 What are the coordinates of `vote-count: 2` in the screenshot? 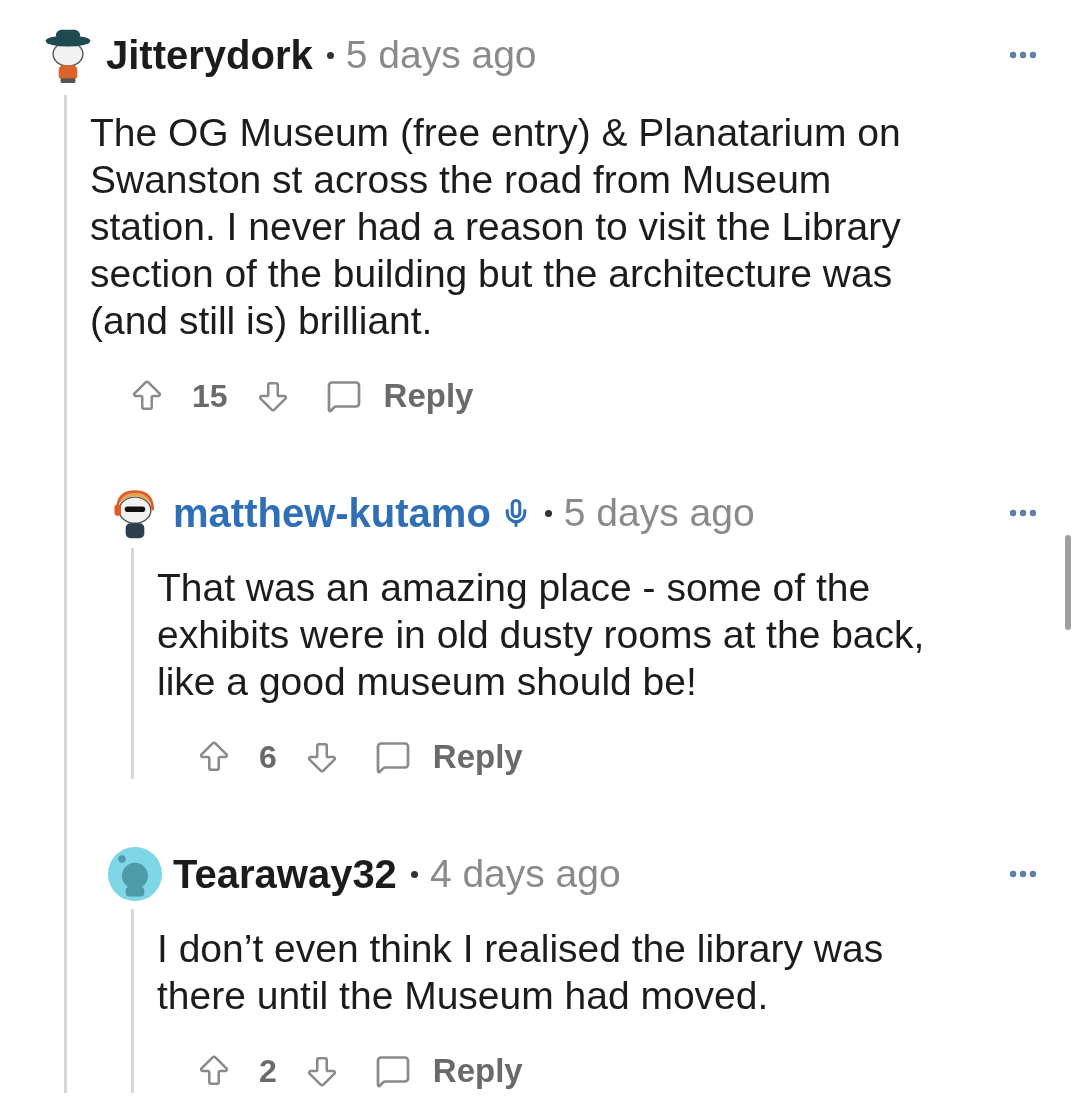 It's located at (268, 1071).